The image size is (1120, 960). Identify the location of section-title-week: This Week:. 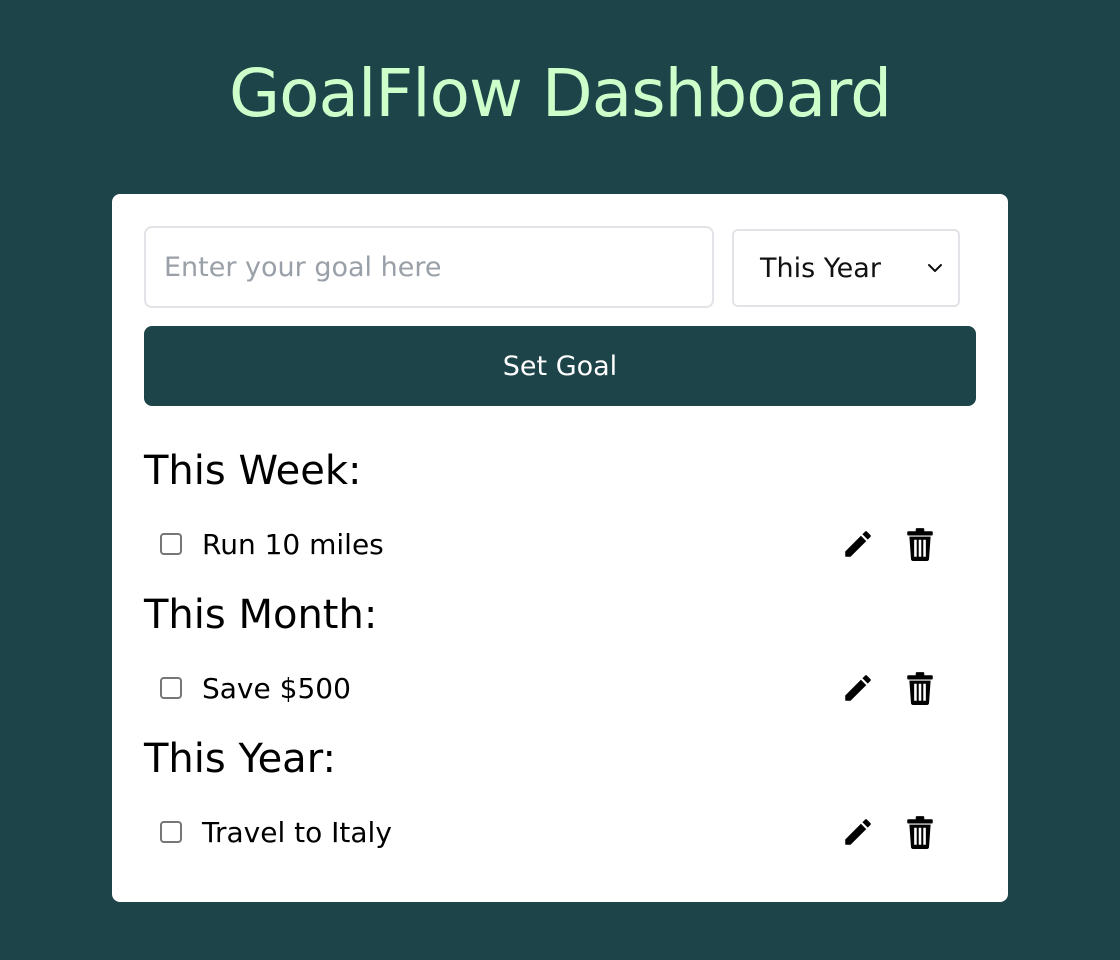
(253, 471).